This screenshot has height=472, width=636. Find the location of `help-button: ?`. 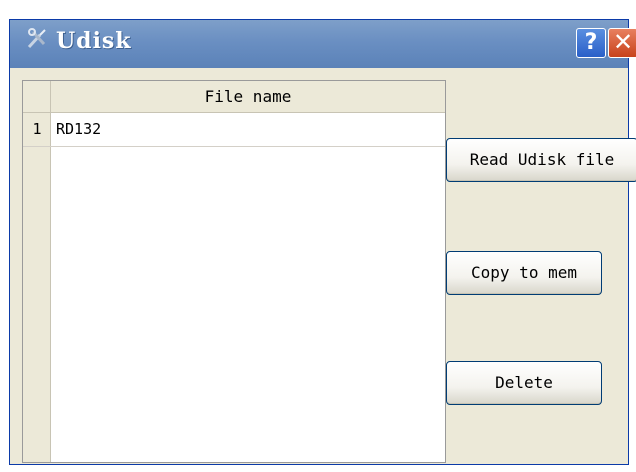

help-button: ? is located at coordinates (591, 43).